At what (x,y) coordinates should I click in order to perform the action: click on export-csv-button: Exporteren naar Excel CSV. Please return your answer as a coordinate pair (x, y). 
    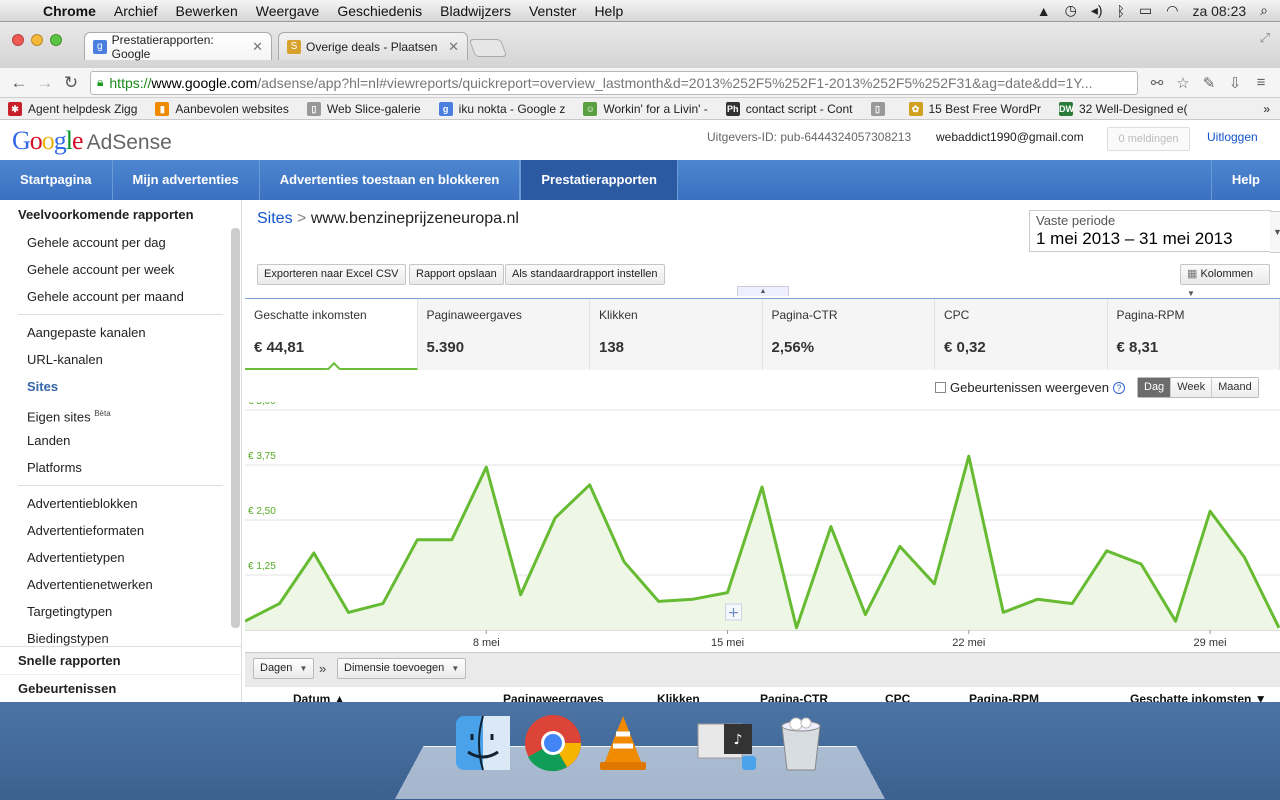
    Looking at the image, I should click on (331, 274).